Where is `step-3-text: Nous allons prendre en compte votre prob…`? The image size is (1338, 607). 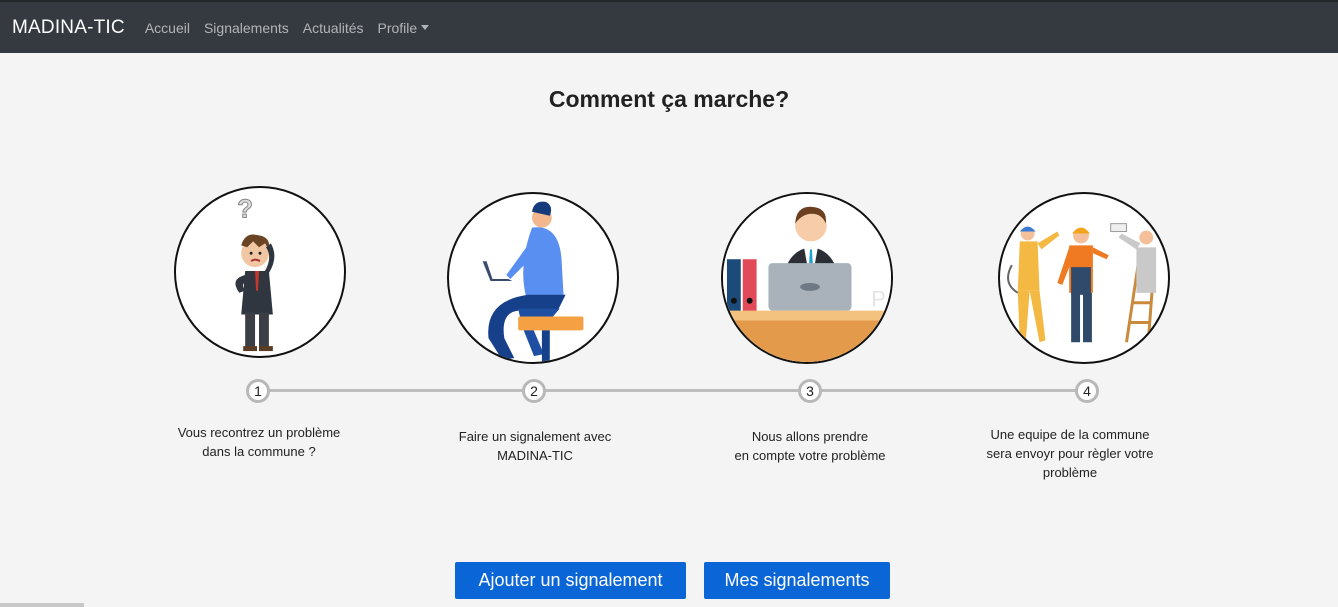
step-3-text: Nous allons prendre en compte votre prob… is located at coordinates (810, 446).